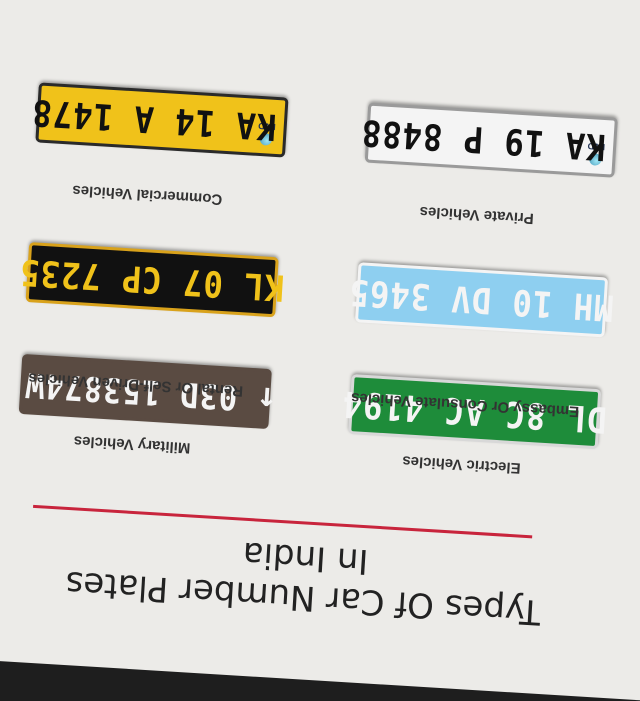 This screenshot has height=701, width=640. I want to click on plate-embassy: MH 10 DV 3465, so click(481, 300).